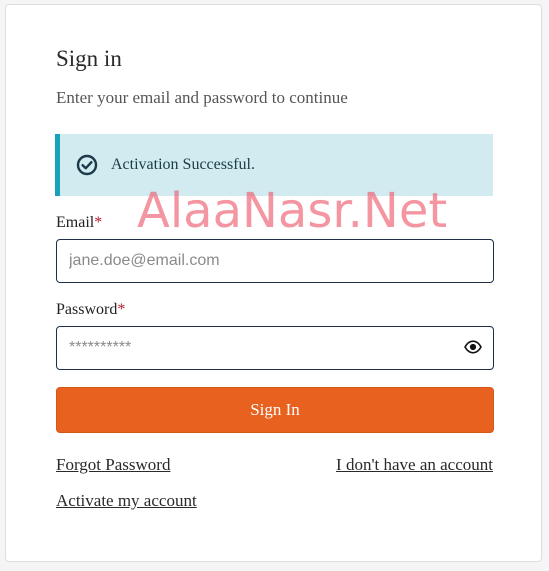 Image resolution: width=549 pixels, height=571 pixels. What do you see at coordinates (98, 222) in the screenshot?
I see `email-required-marker: *` at bounding box center [98, 222].